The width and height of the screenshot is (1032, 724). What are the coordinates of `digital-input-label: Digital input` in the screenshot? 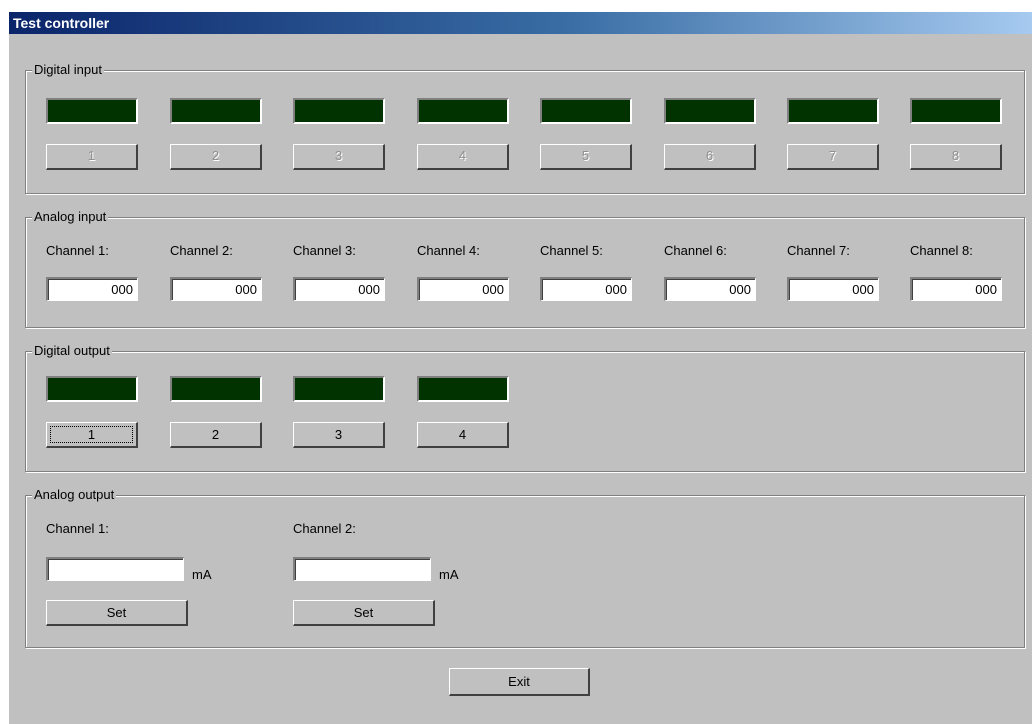 It's located at (68, 70).